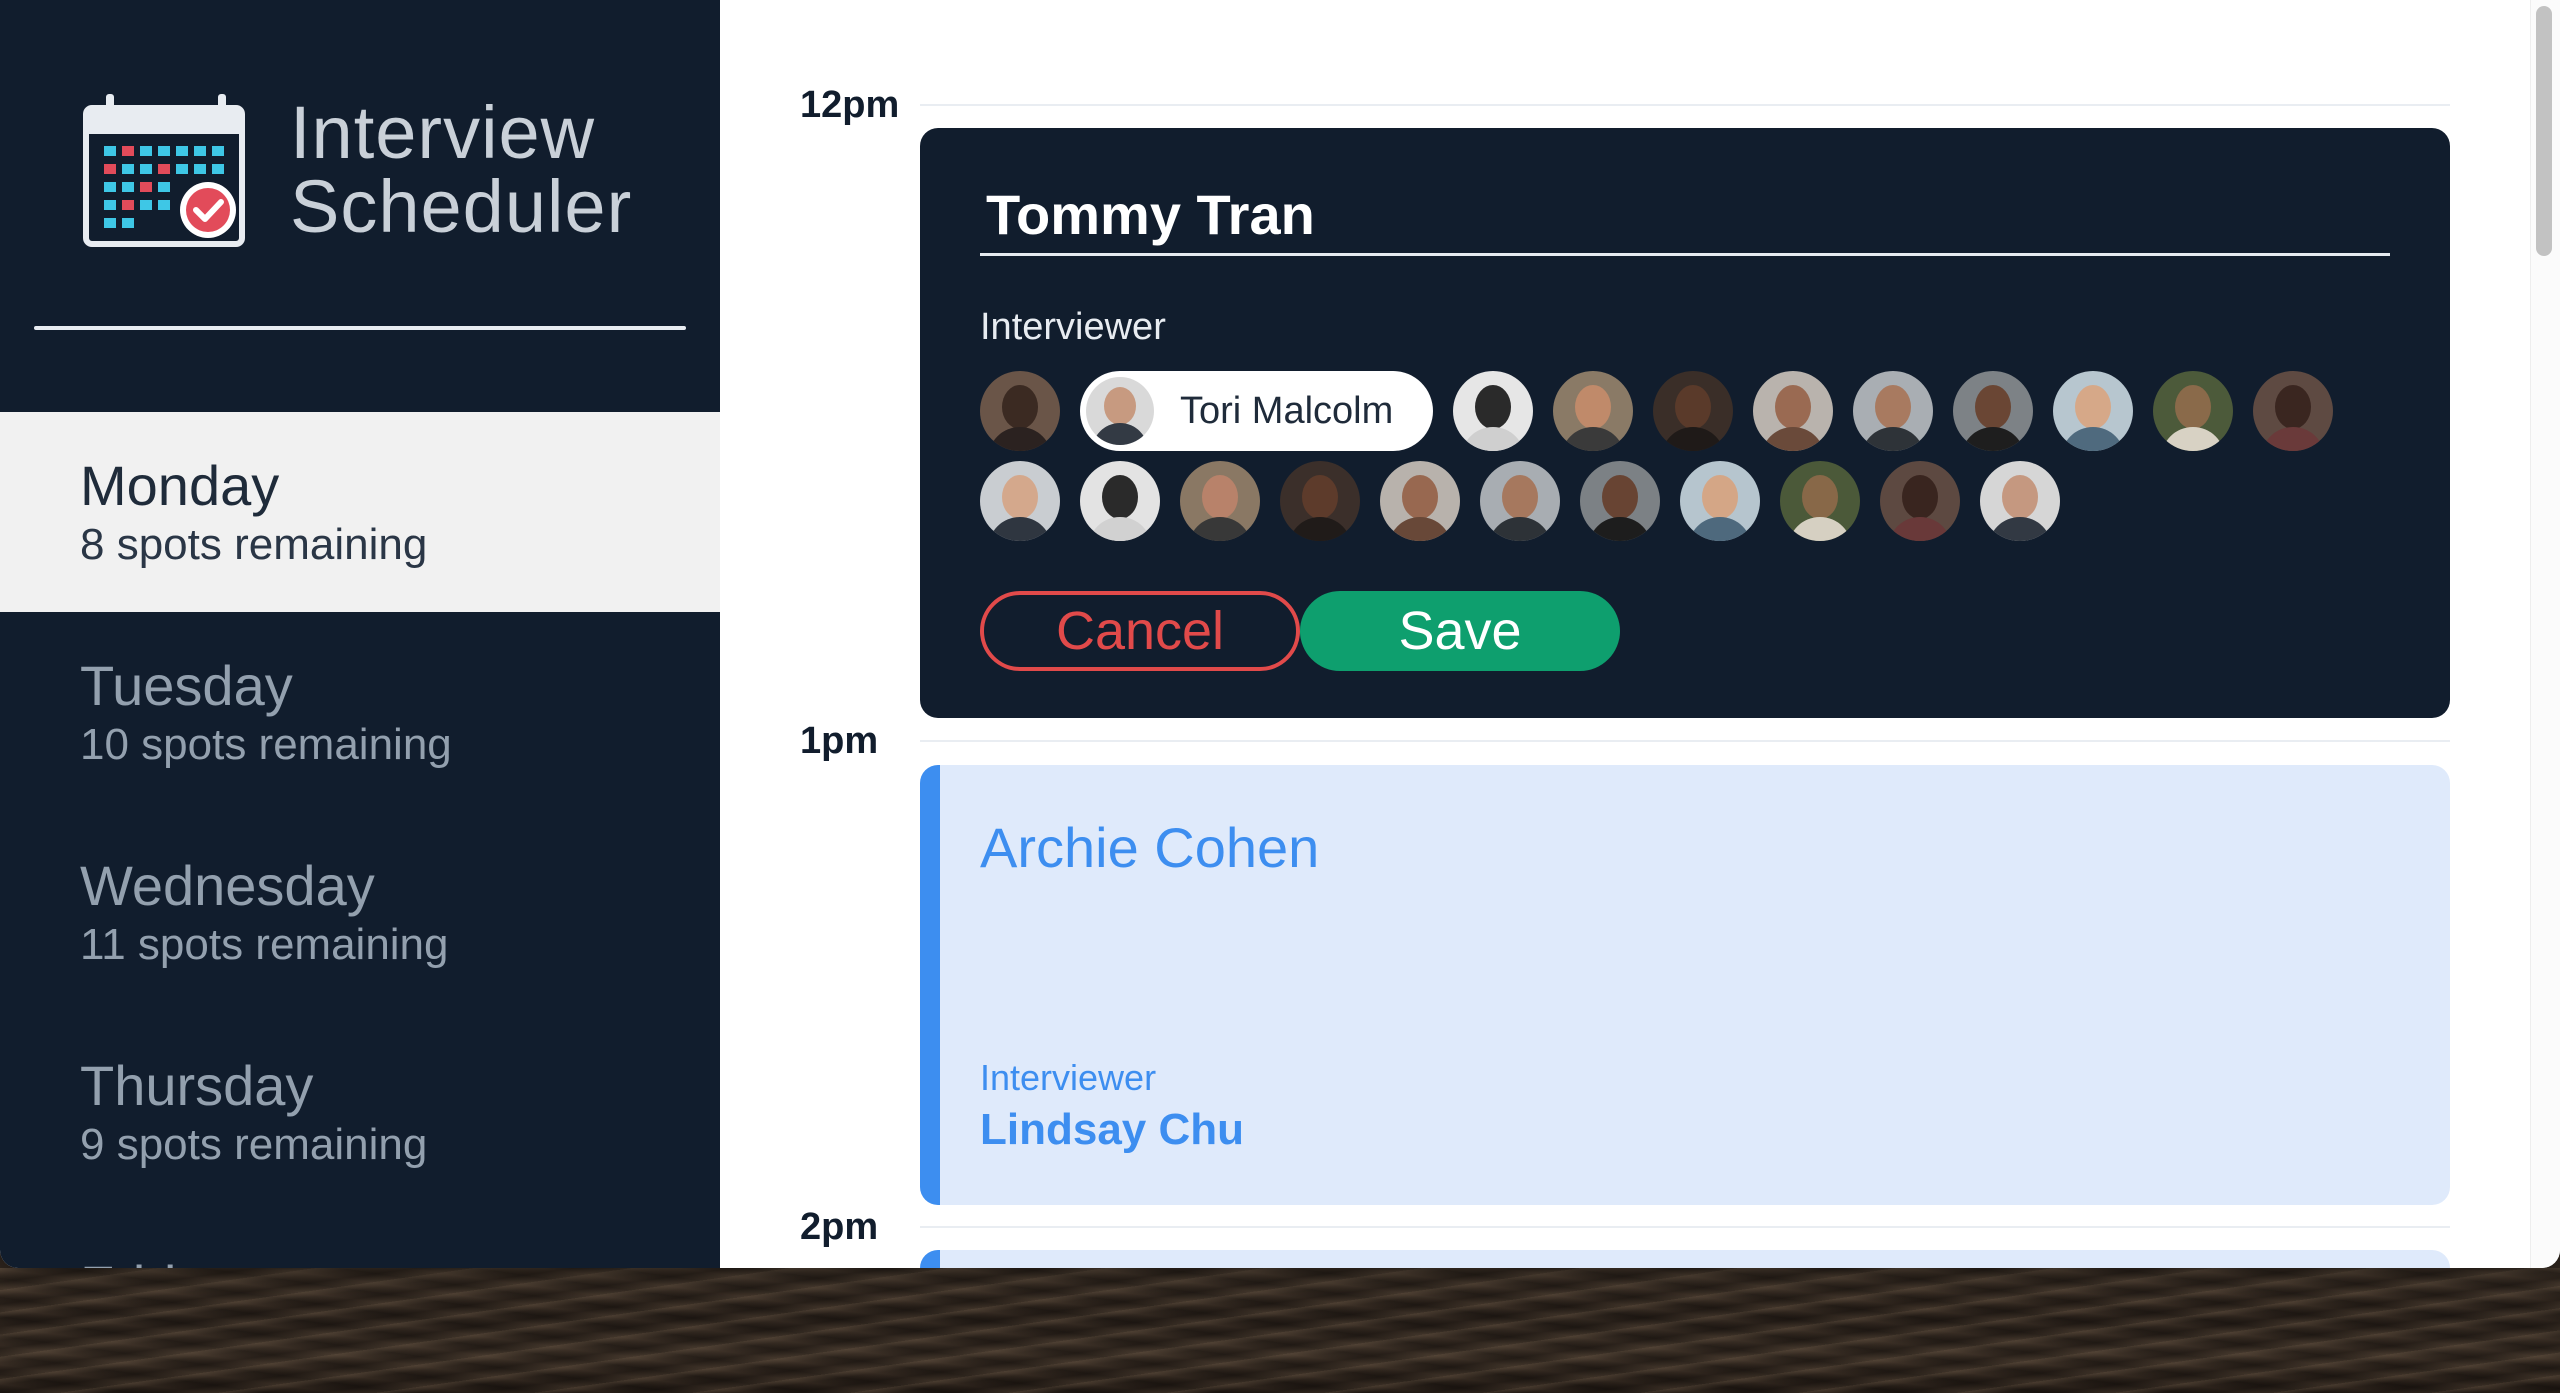 The width and height of the screenshot is (2560, 1393). What do you see at coordinates (164, 170) in the screenshot?
I see `calendar-check-icon` at bounding box center [164, 170].